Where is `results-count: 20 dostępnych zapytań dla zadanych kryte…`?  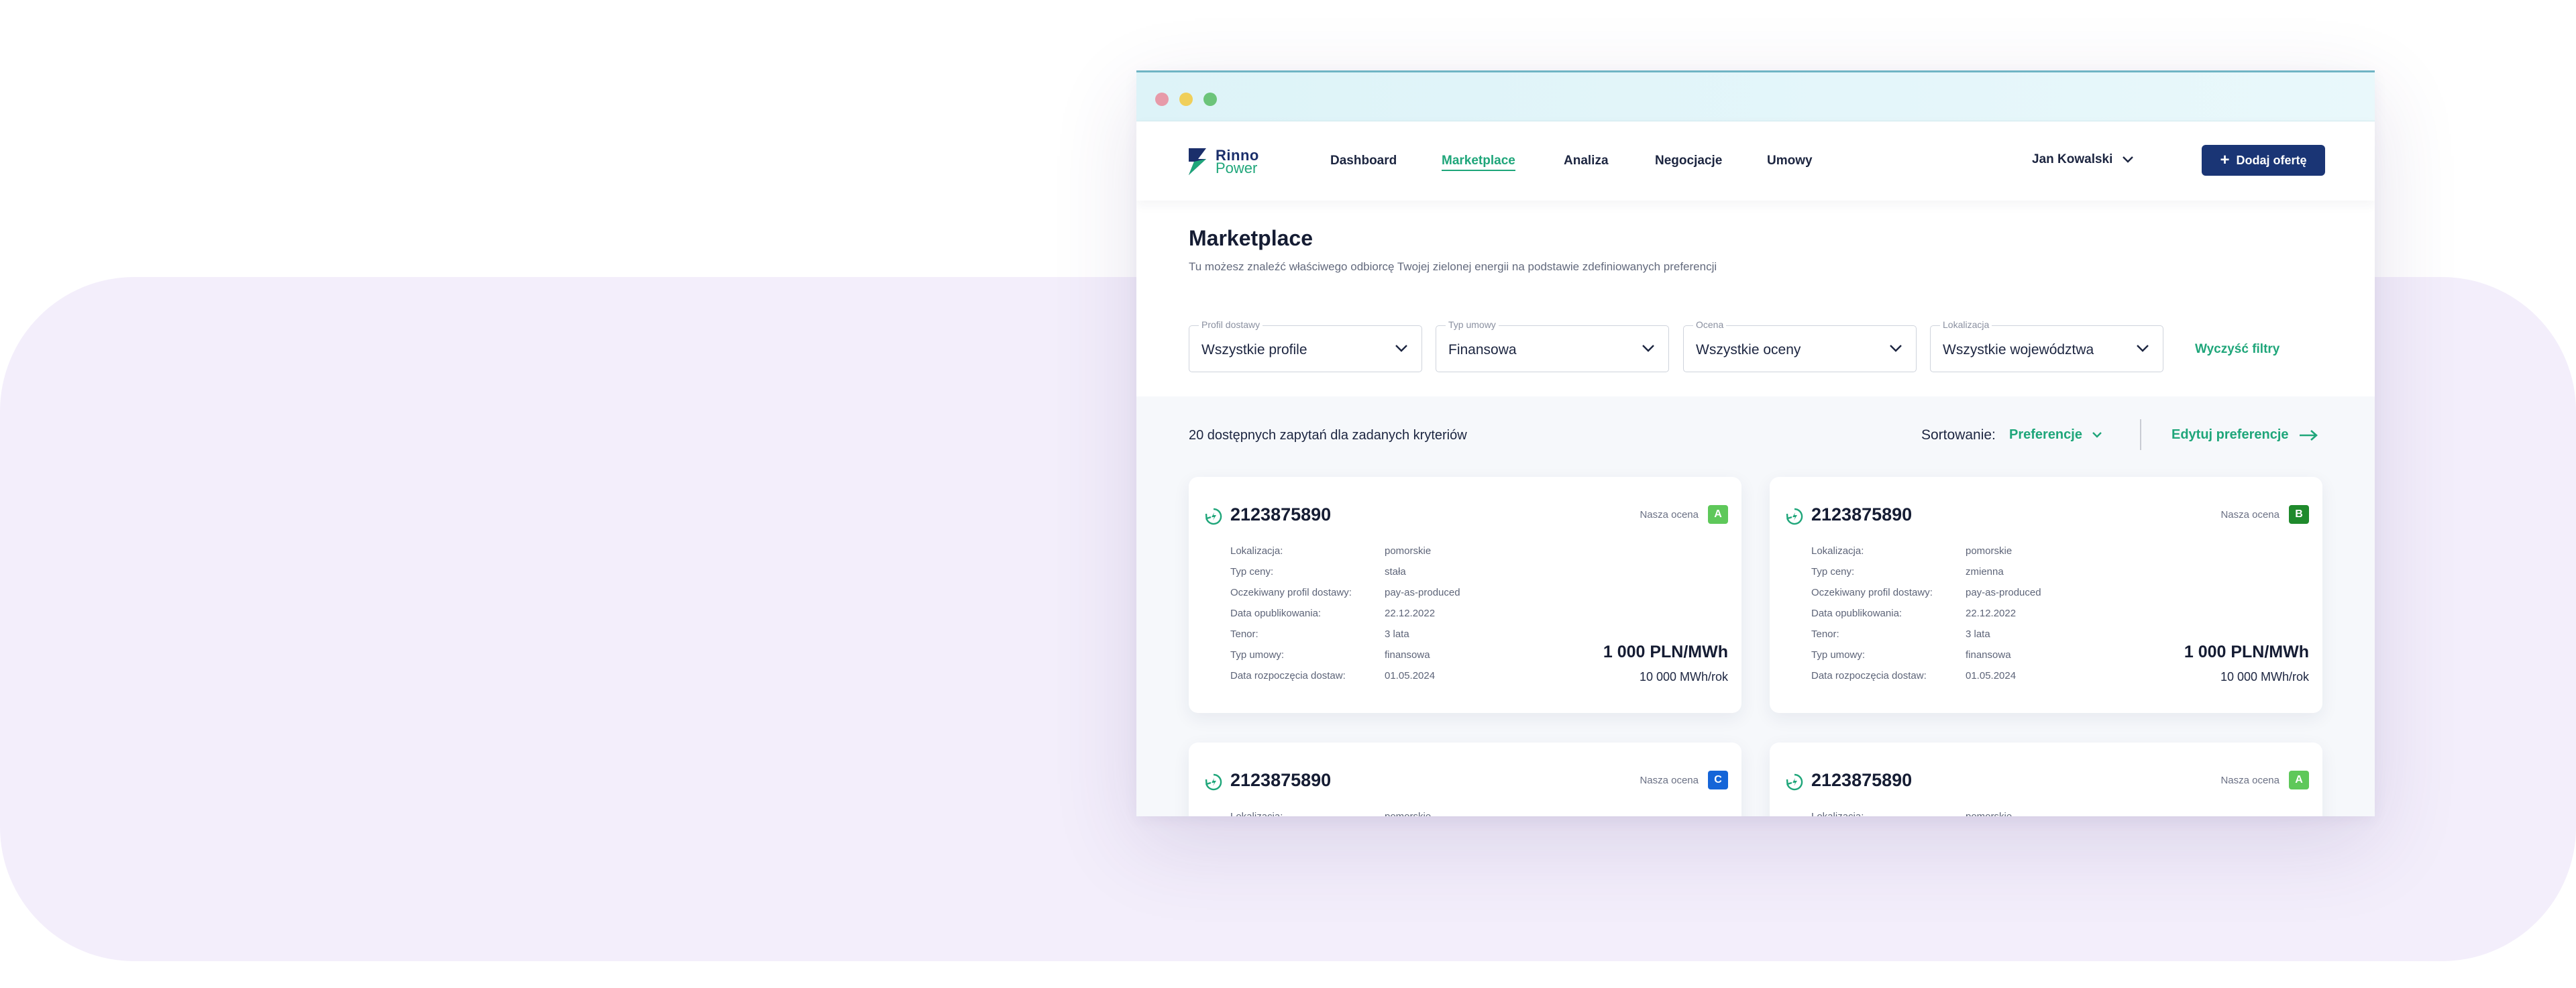
results-count: 20 dostępnych zapytań dla zadanych kryte… is located at coordinates (1328, 435).